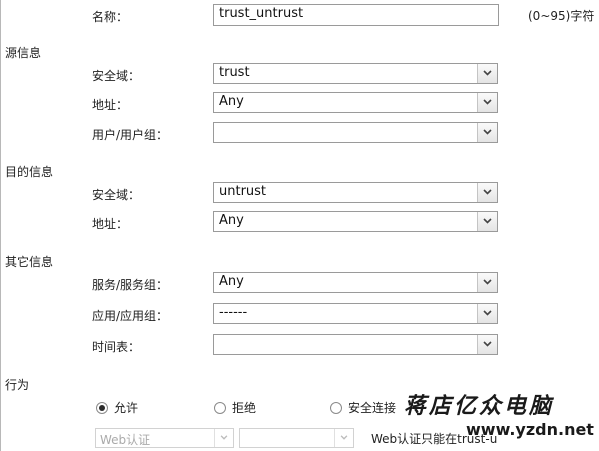 The height and width of the screenshot is (451, 599). I want to click on watermark-url: www.yzdn.net, so click(530, 429).